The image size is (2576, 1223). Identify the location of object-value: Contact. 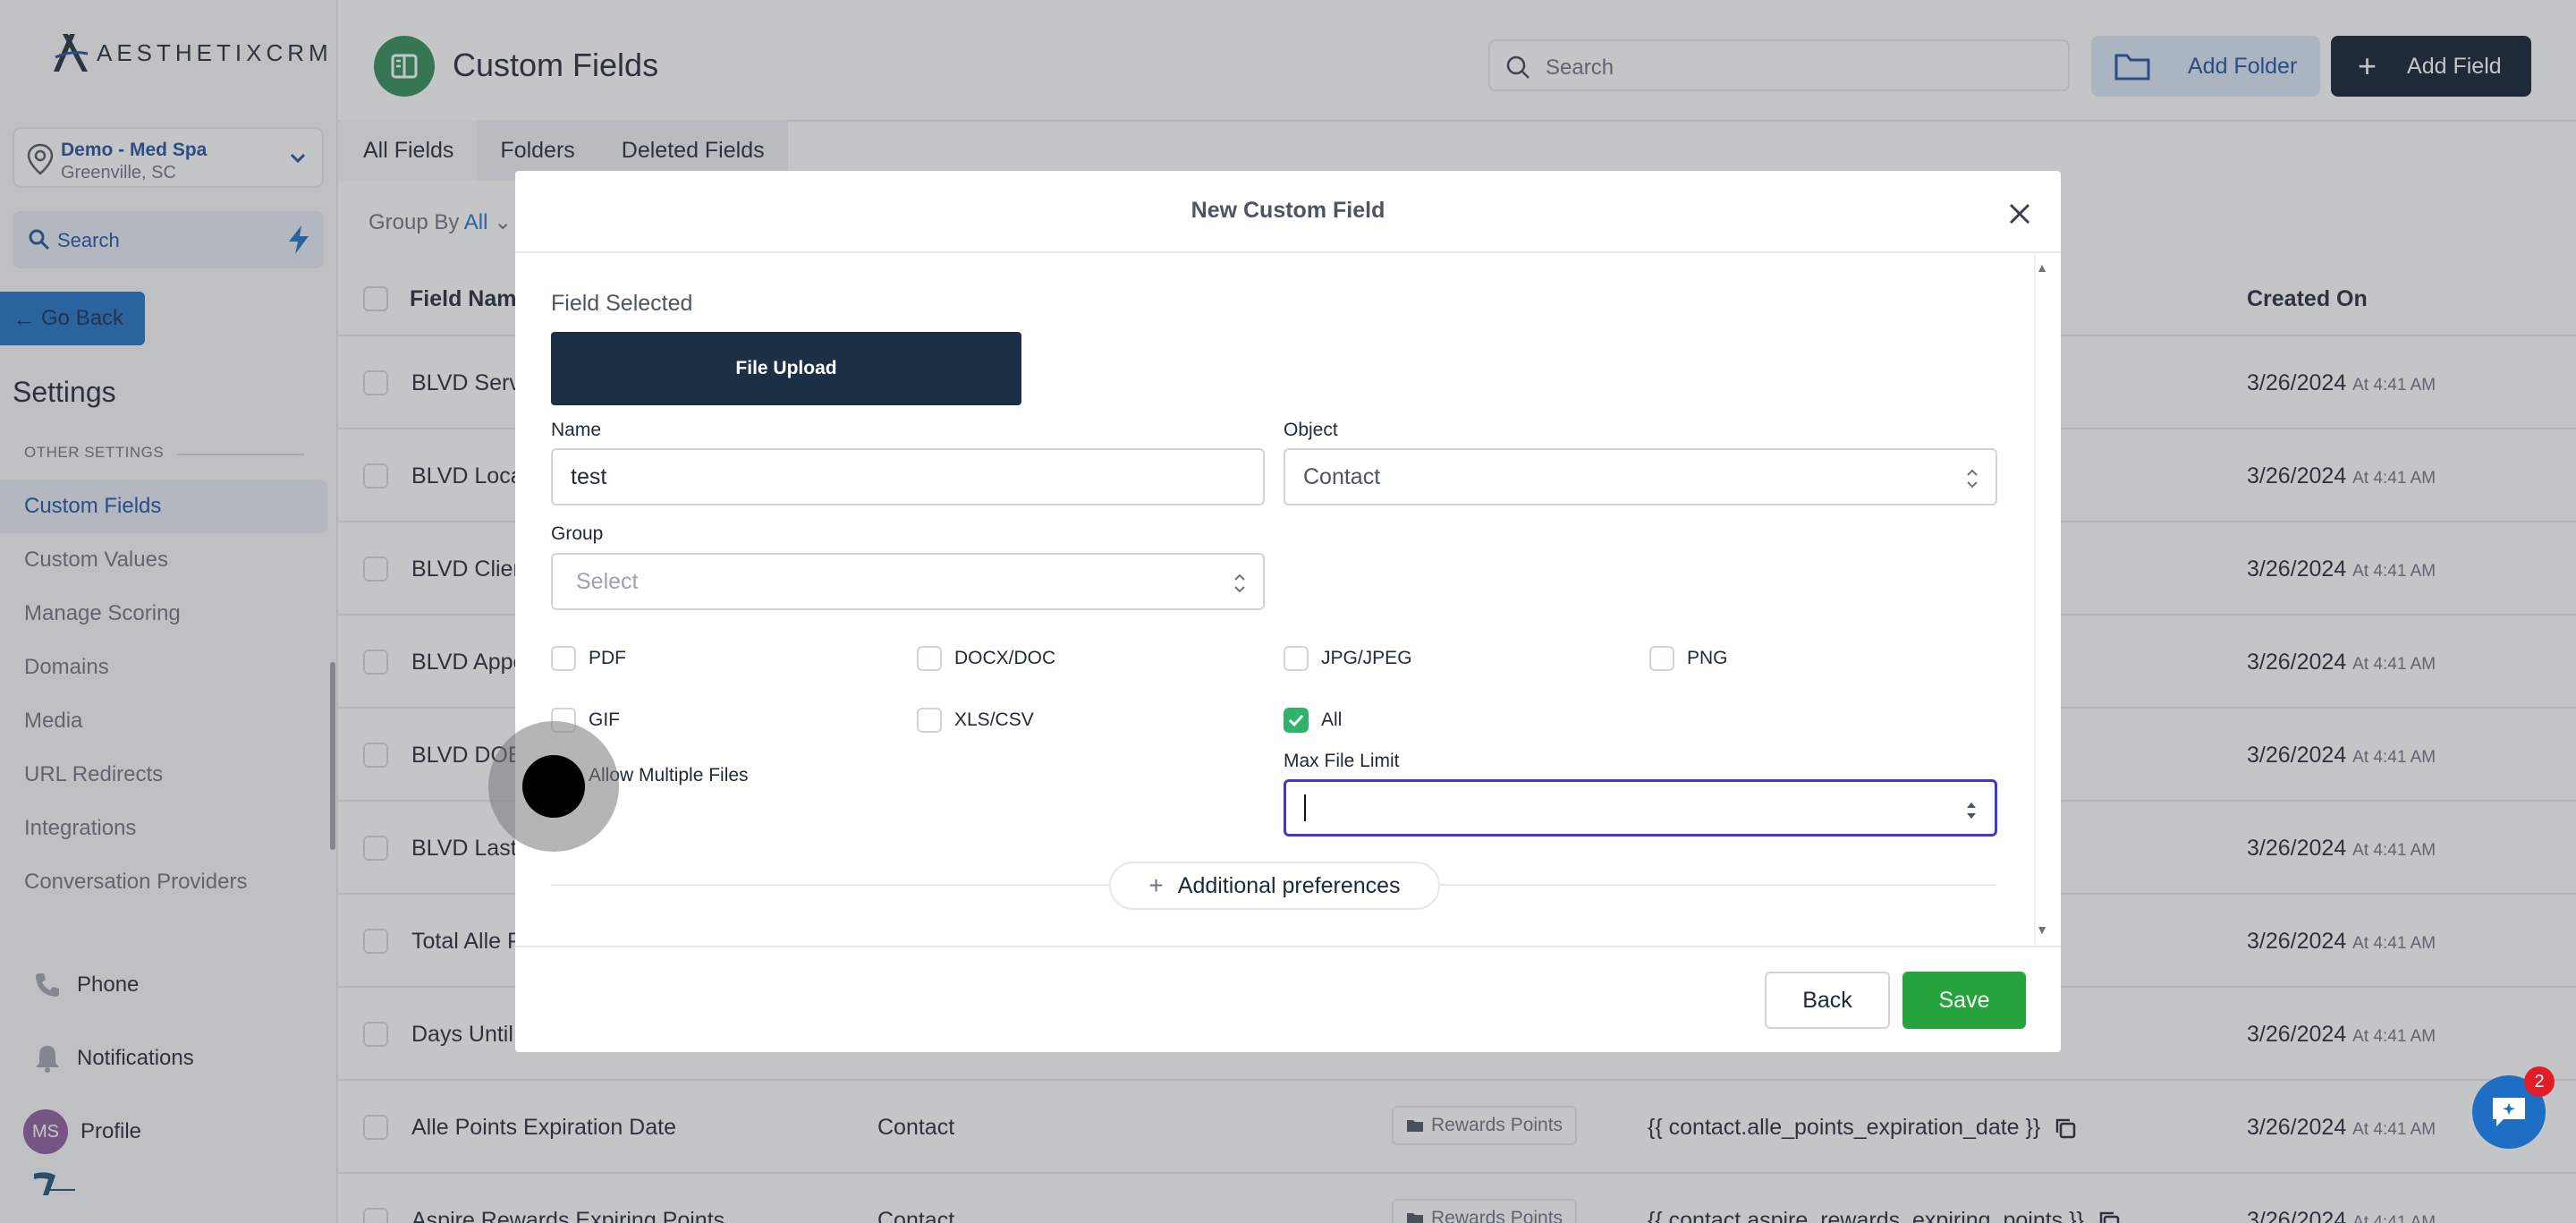
(1342, 476).